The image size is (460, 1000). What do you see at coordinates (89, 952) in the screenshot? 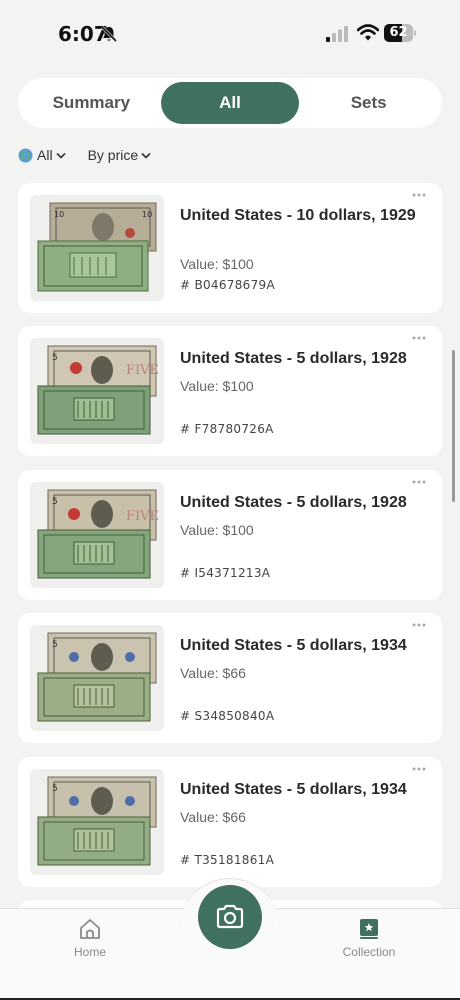
I see `tab-home-label: Home` at bounding box center [89, 952].